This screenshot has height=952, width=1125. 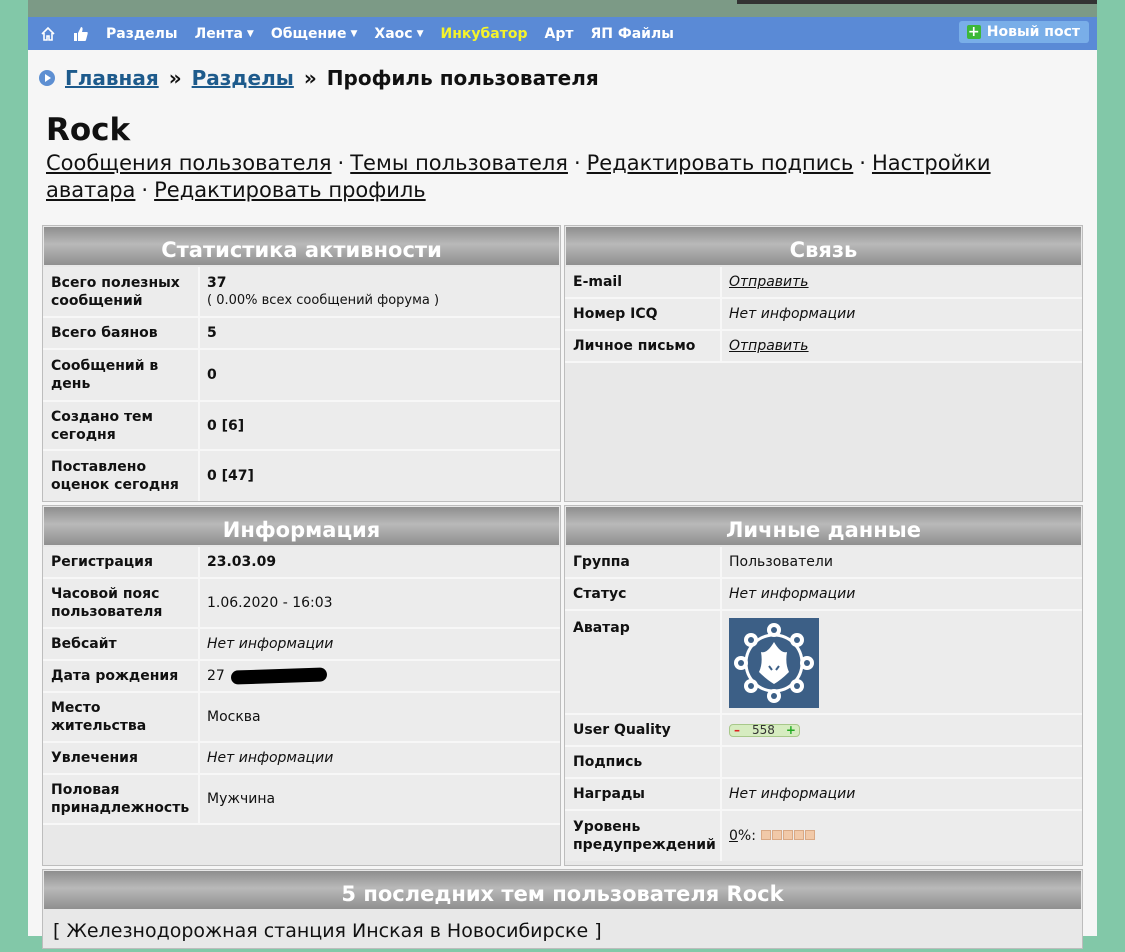 I want to click on personal-row: Аватар, so click(x=823, y=663).